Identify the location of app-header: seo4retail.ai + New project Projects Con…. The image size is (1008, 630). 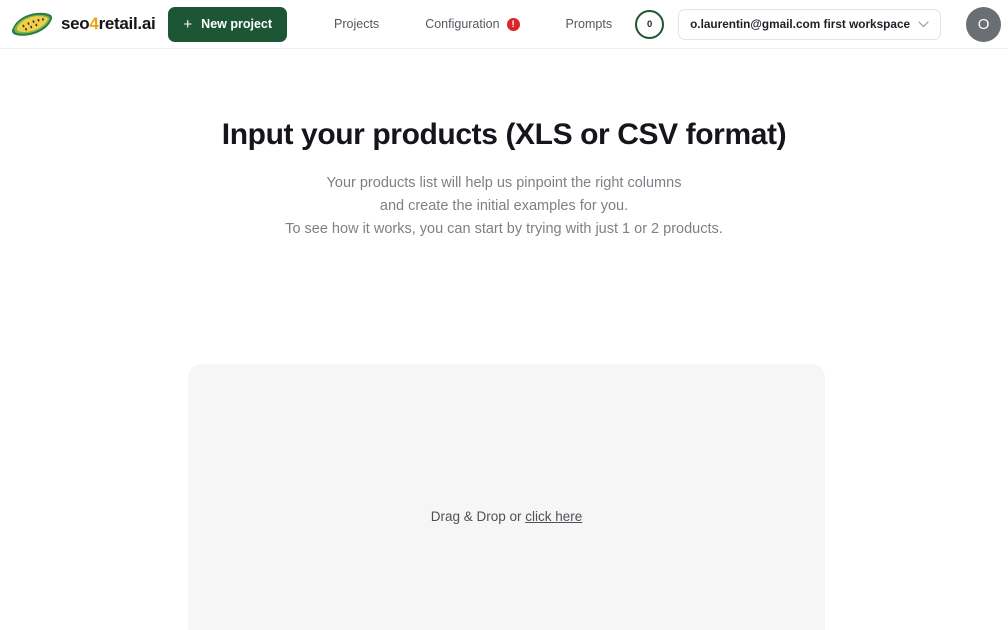
(504, 24).